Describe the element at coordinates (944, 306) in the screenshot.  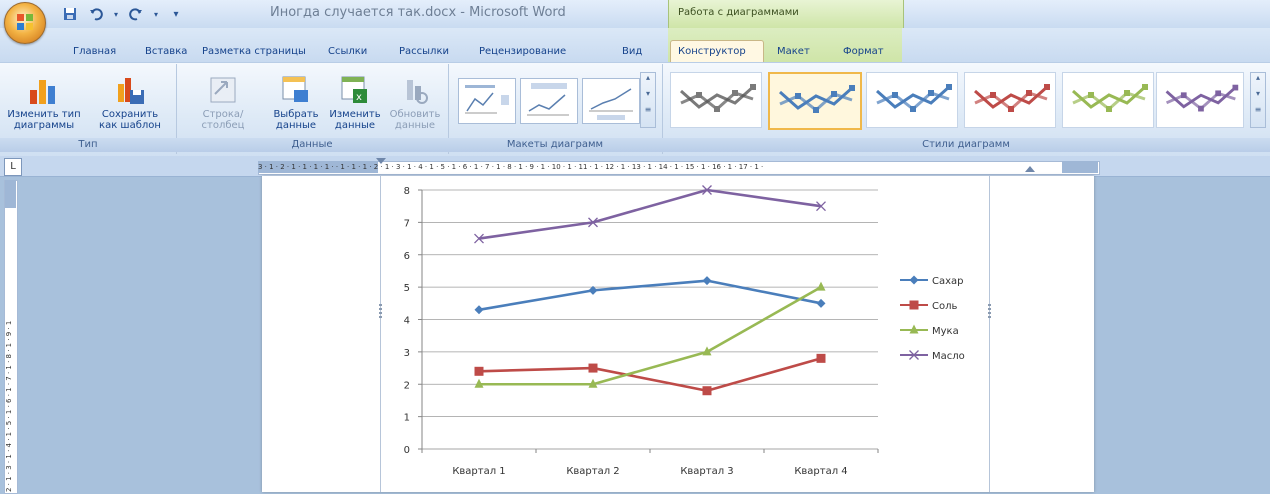
I see `legend-label: Соль` at that location.